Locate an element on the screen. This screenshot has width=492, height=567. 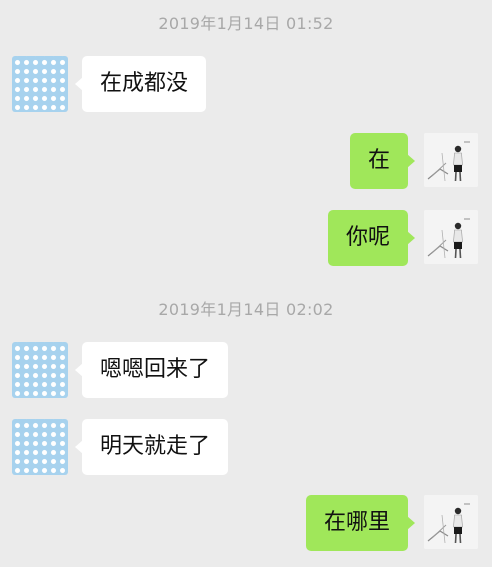
timestamp: 2019年1月14日 01:52 is located at coordinates (246, 23).